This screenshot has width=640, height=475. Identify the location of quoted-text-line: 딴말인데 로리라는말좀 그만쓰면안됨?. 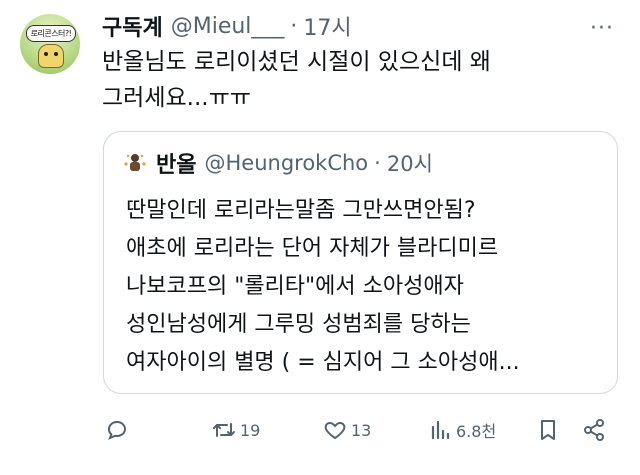
(301, 210).